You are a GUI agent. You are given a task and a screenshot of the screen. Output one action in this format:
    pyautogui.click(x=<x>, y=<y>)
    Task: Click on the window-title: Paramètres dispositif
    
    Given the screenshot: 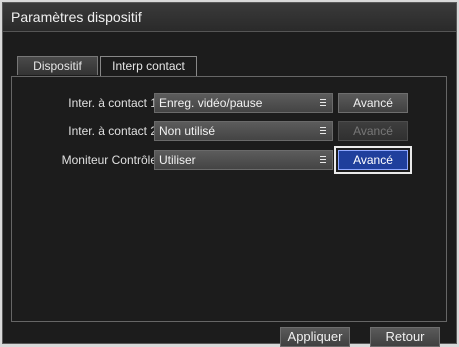 What is the action you would take?
    pyautogui.click(x=76, y=17)
    